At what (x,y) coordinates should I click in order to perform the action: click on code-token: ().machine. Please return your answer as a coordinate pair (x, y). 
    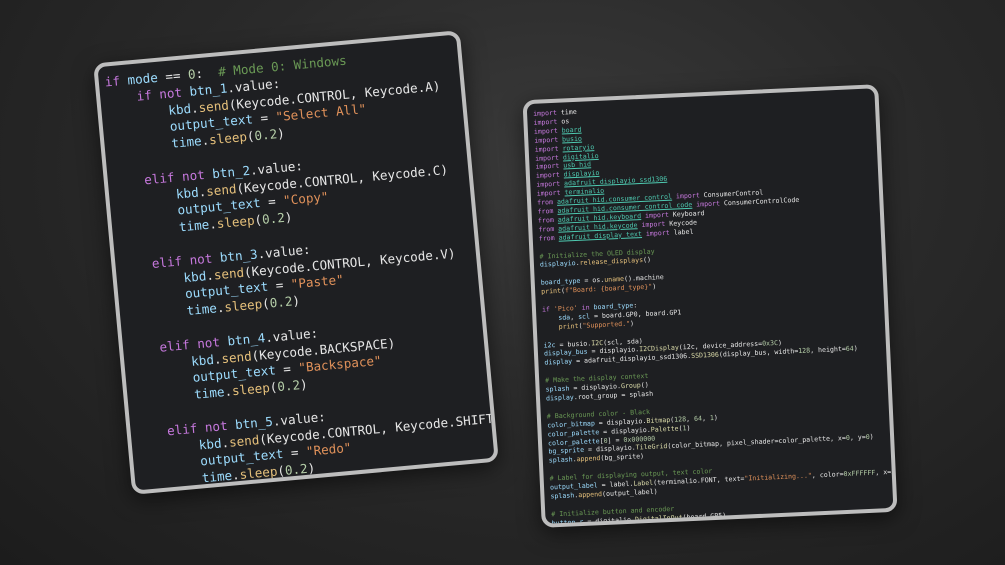
    Looking at the image, I should click on (643, 278).